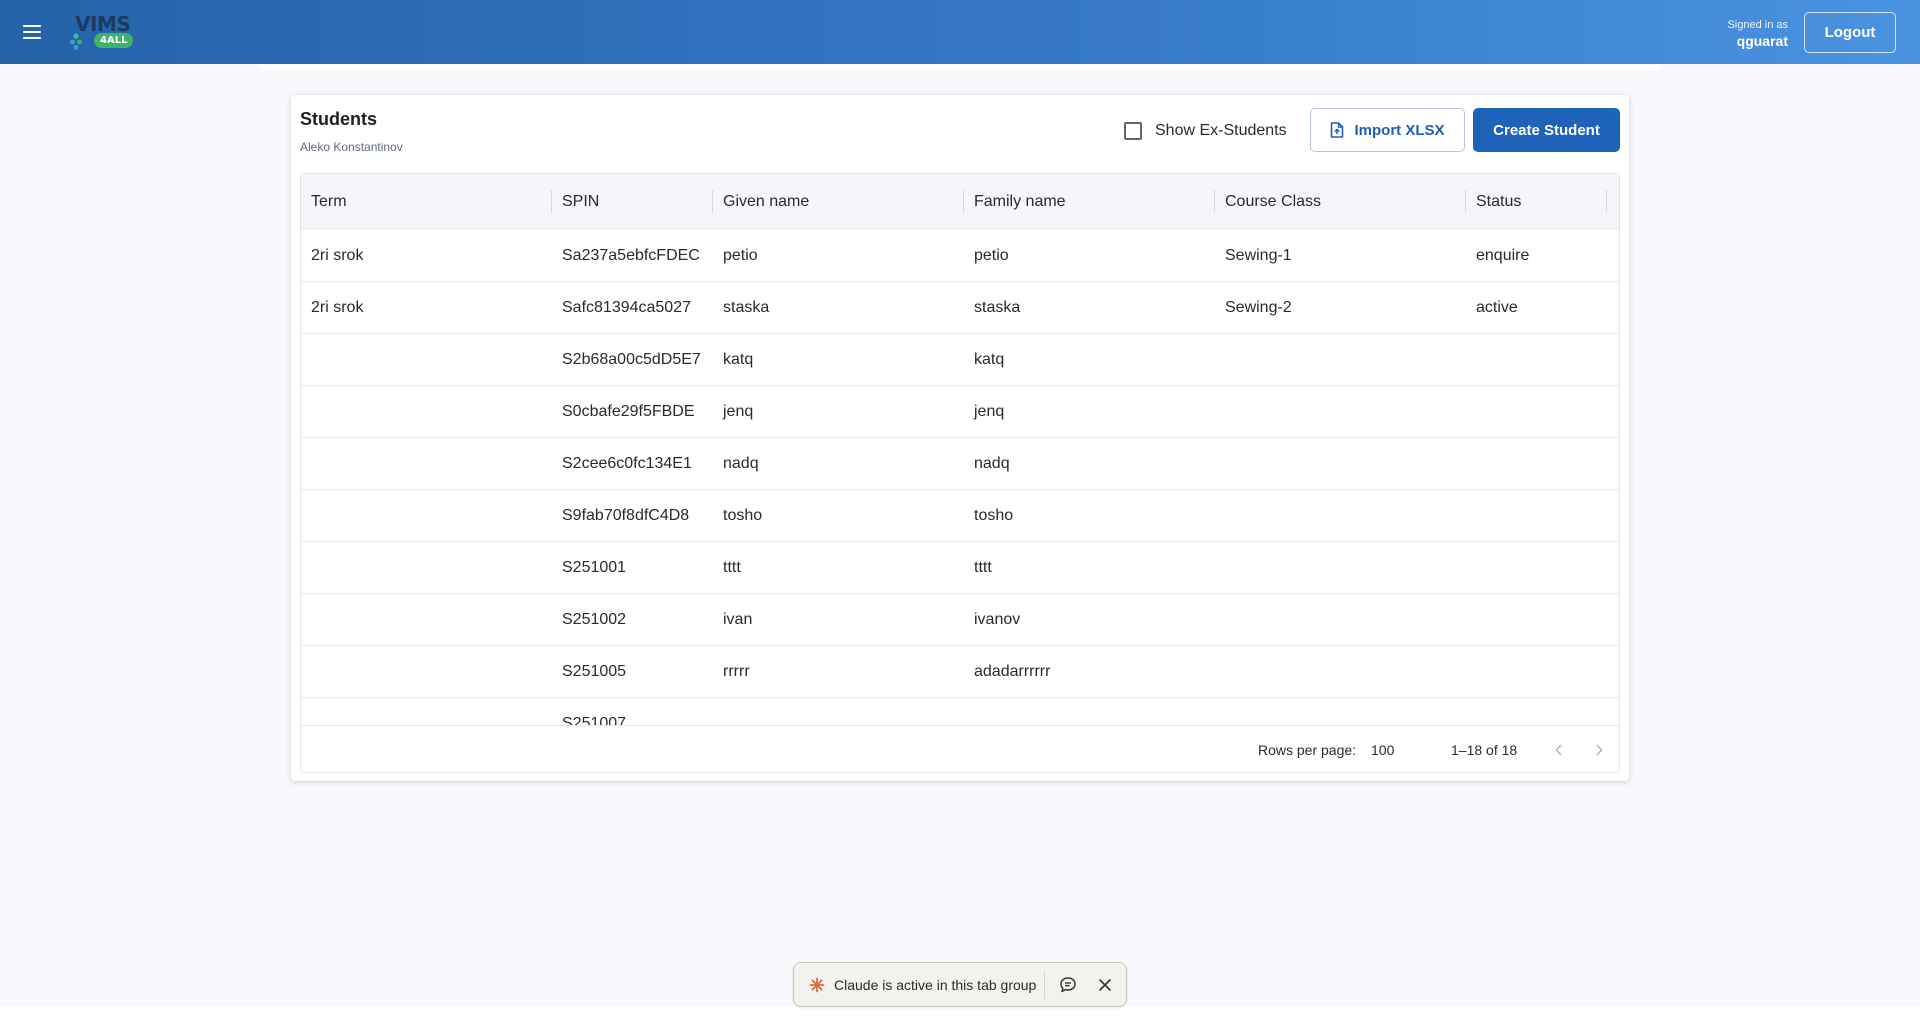 Image resolution: width=1920 pixels, height=1023 pixels. I want to click on chat-bubble-icon, so click(1068, 985).